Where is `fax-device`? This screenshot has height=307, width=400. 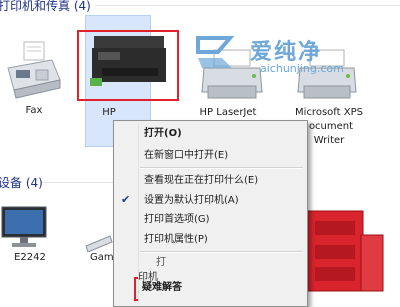
fax-device is located at coordinates (32, 71).